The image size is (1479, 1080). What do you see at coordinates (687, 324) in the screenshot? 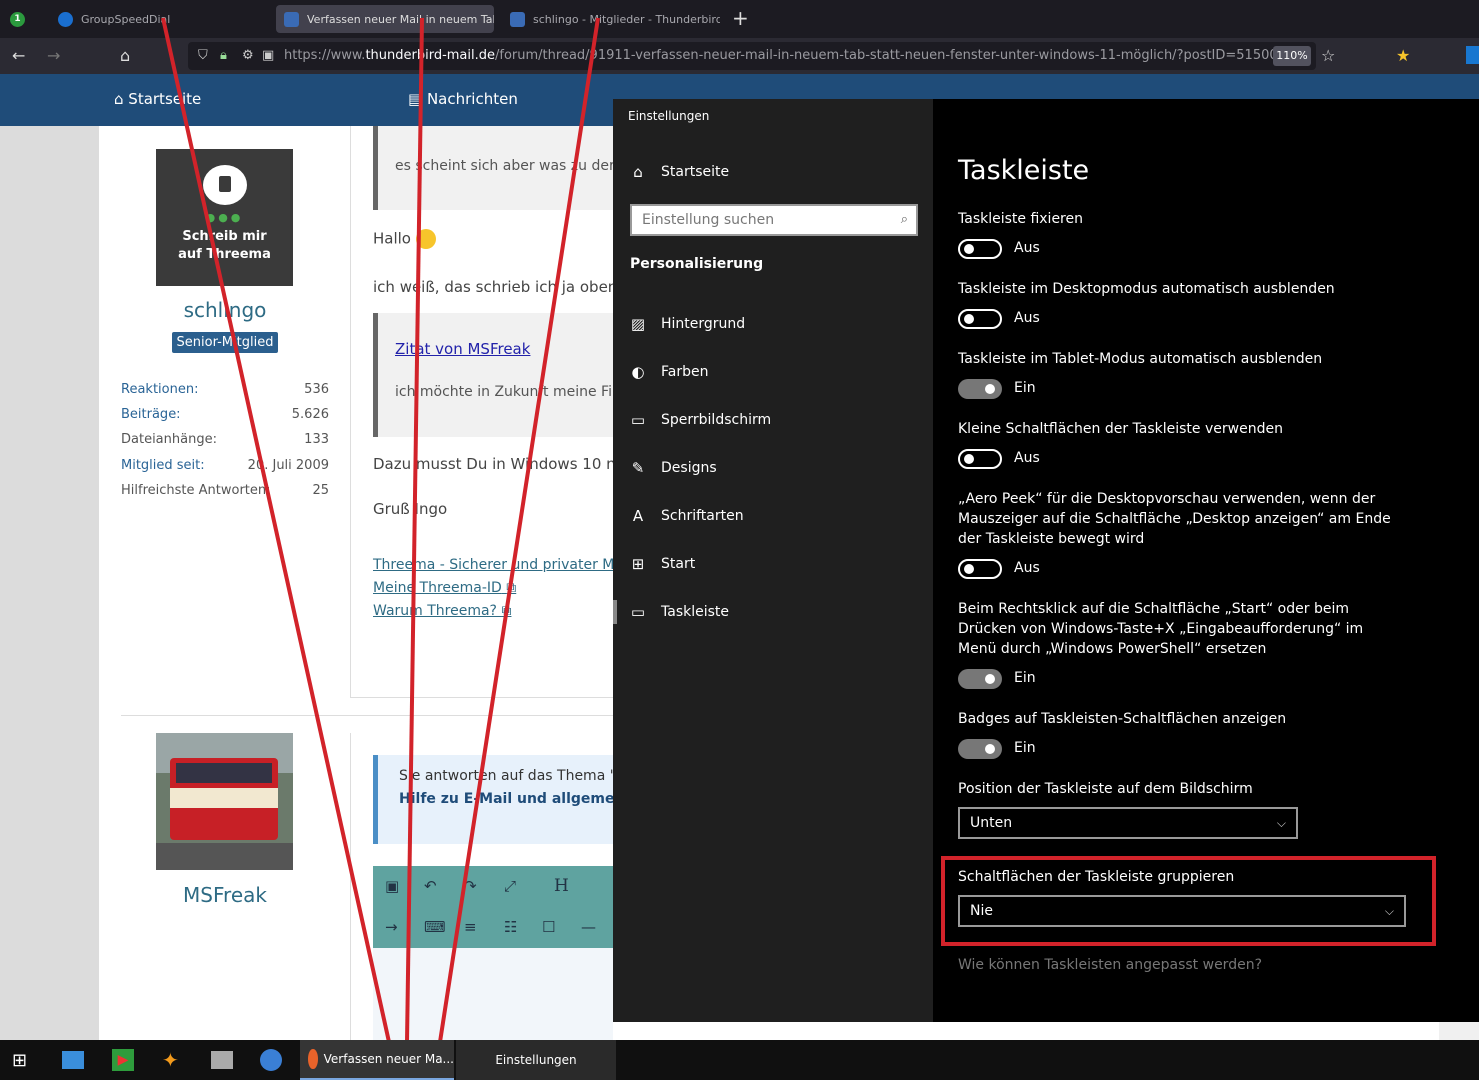
I see `sidebar-item-background: ▨ Hintergrund` at bounding box center [687, 324].